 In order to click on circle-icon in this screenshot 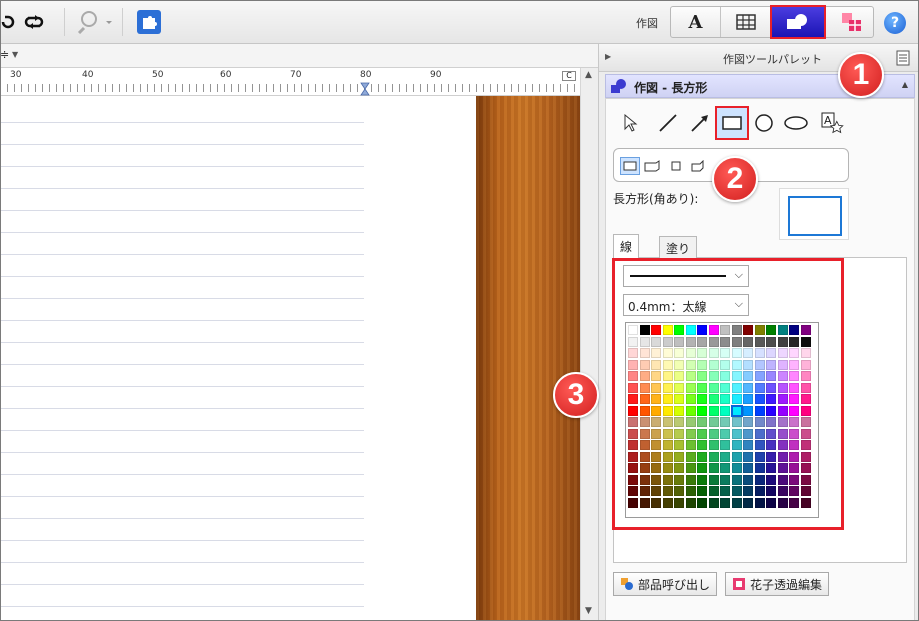, I will do `click(764, 123)`.